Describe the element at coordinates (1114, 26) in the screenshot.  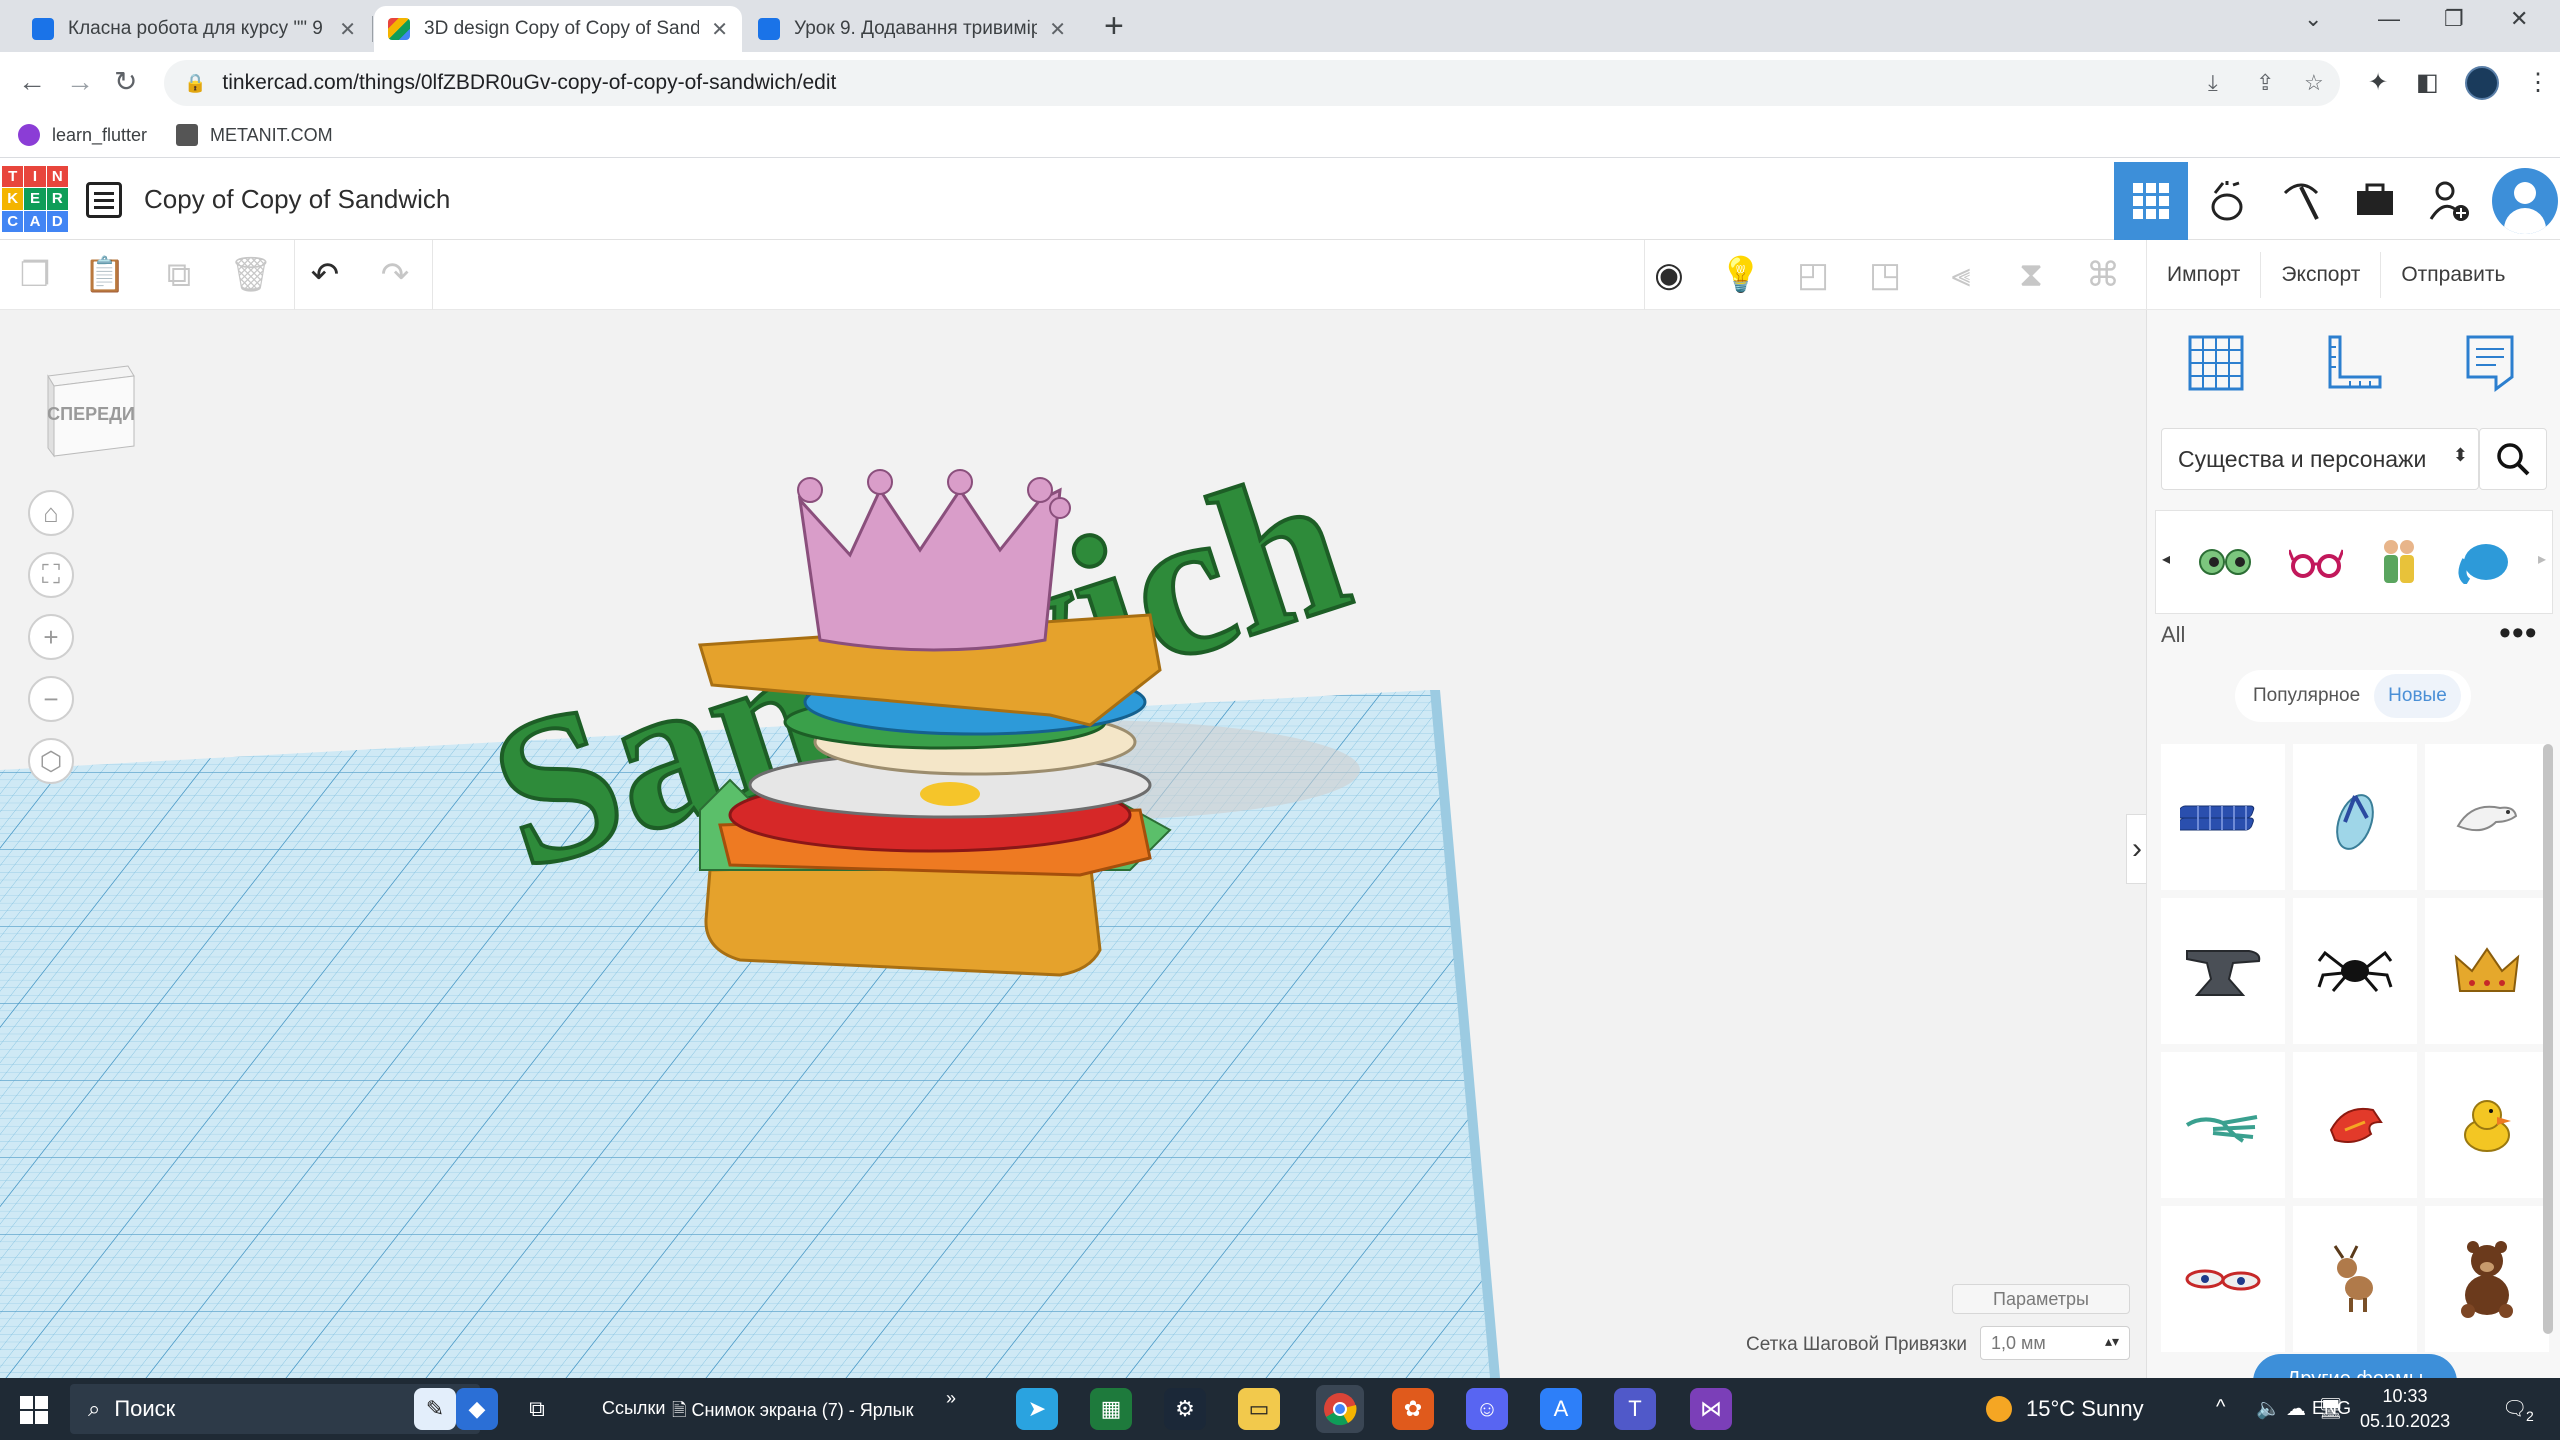
I see `new-tab-button: +` at that location.